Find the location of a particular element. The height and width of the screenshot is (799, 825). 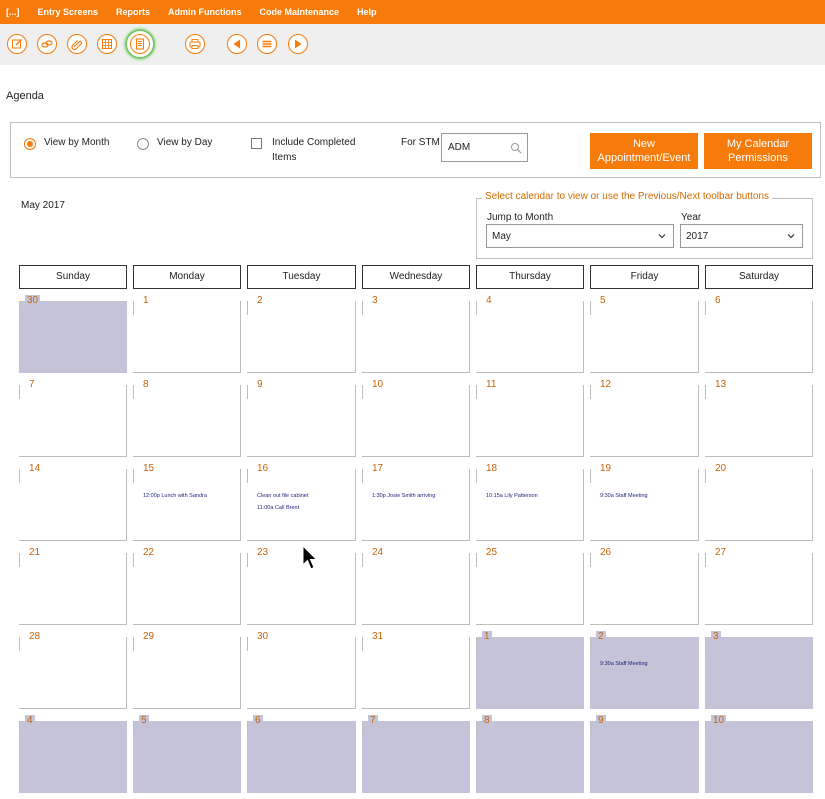

calendar-day-cell: 11 is located at coordinates (530, 418).